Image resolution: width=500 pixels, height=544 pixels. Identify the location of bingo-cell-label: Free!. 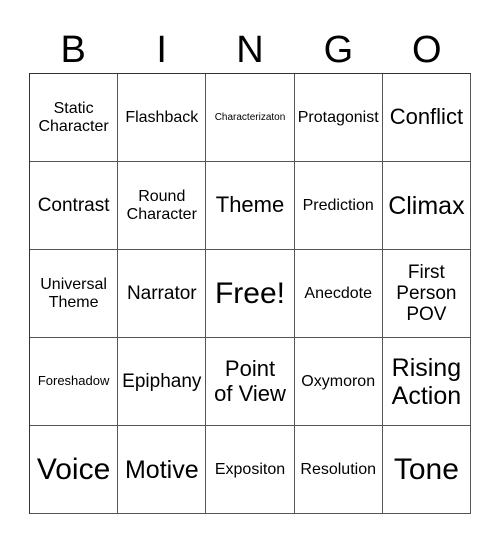
(249, 293).